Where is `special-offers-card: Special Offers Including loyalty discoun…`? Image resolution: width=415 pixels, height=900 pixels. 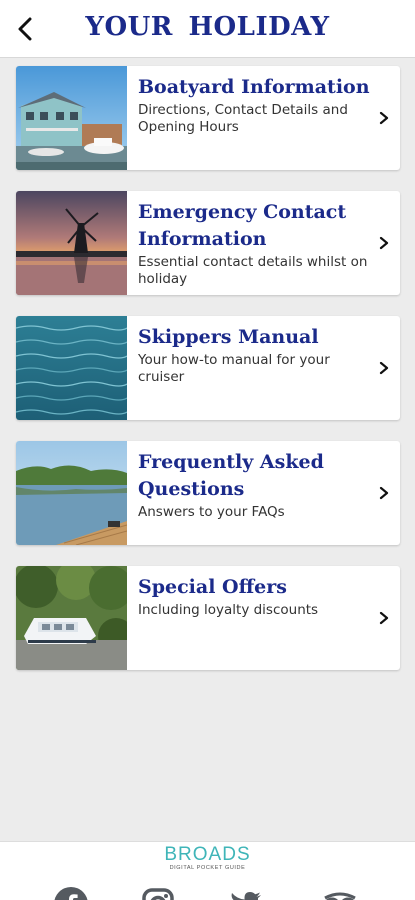 special-offers-card: Special Offers Including loyalty discoun… is located at coordinates (208, 618).